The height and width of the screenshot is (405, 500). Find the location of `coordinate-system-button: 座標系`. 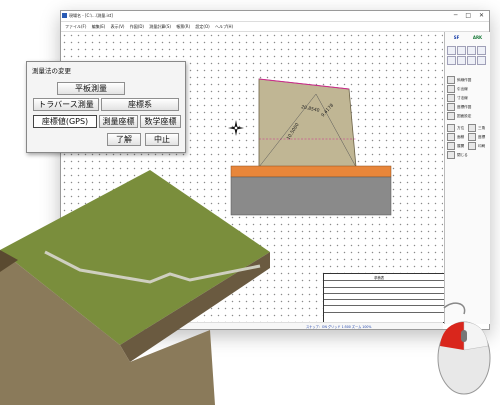

coordinate-system-button: 座標系 is located at coordinates (140, 104).